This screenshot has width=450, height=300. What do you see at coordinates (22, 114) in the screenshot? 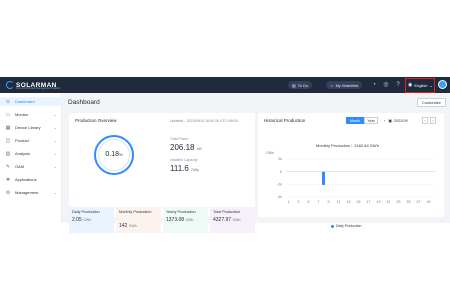
I see `sidebar-item-label: Monitor` at bounding box center [22, 114].